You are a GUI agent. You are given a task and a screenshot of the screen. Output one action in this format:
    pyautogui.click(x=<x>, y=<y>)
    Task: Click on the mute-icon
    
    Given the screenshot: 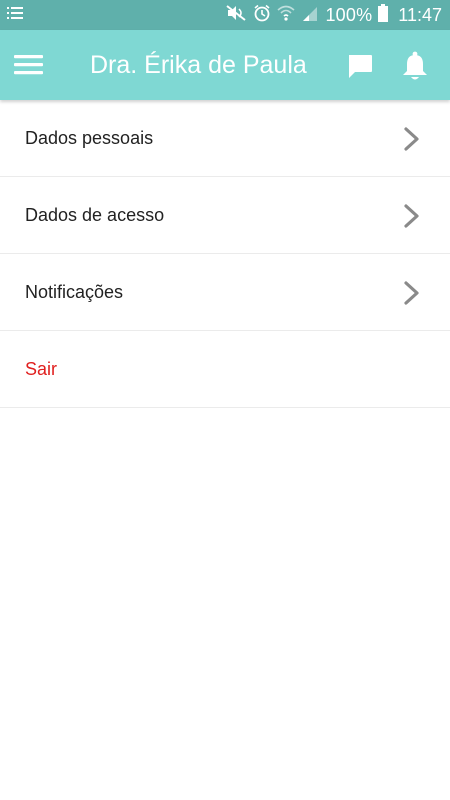 What is the action you would take?
    pyautogui.click(x=236, y=15)
    